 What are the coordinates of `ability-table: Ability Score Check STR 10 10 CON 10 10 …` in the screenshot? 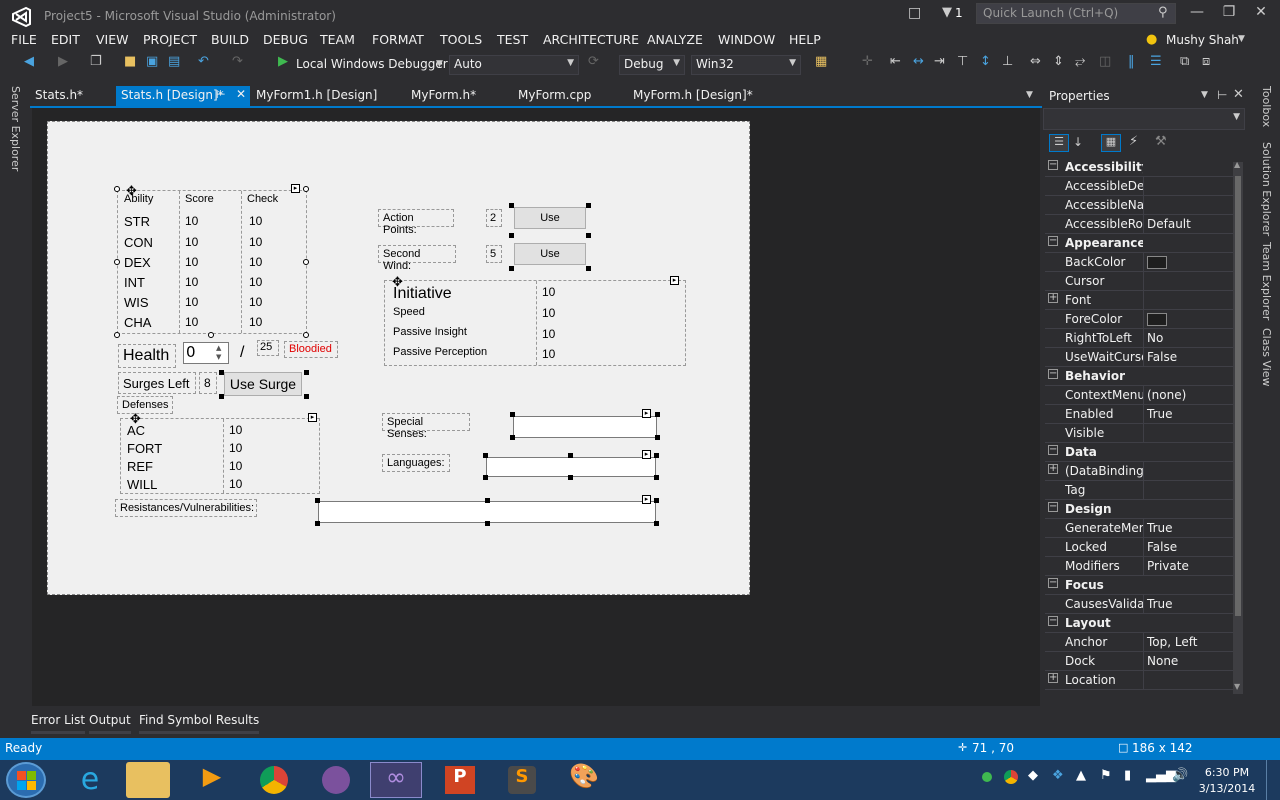 It's located at (212, 262).